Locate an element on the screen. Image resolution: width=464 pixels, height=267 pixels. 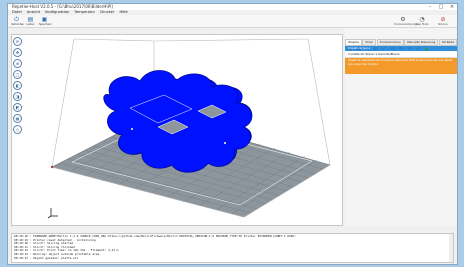
emergency-stop-icon: ⊘ is located at coordinates (443, 19).